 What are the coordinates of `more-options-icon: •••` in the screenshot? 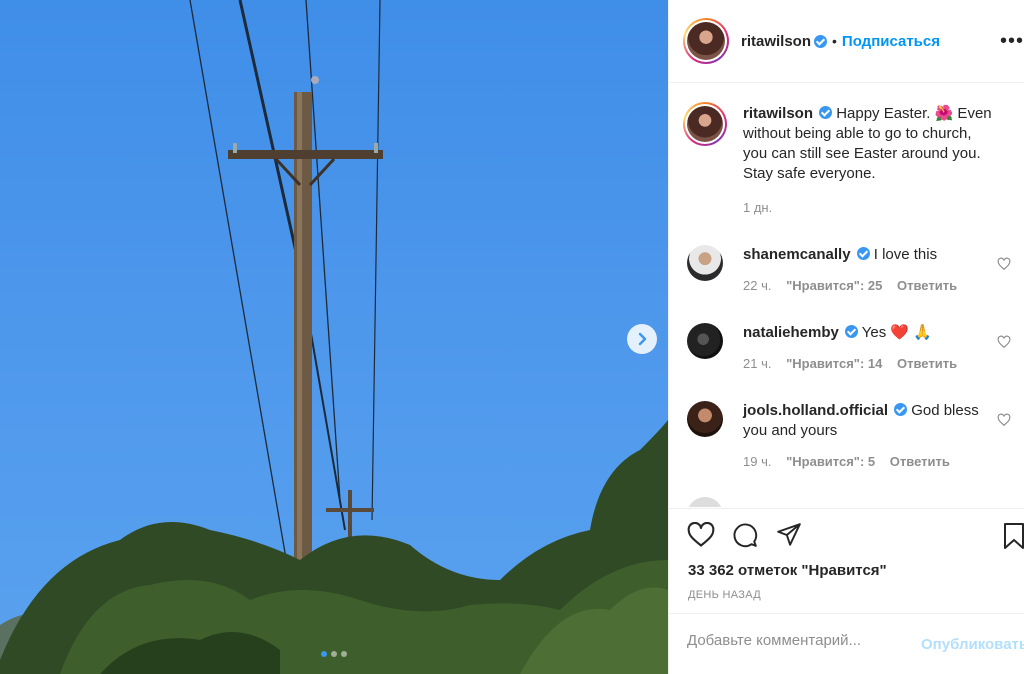 It's located at (1012, 41).